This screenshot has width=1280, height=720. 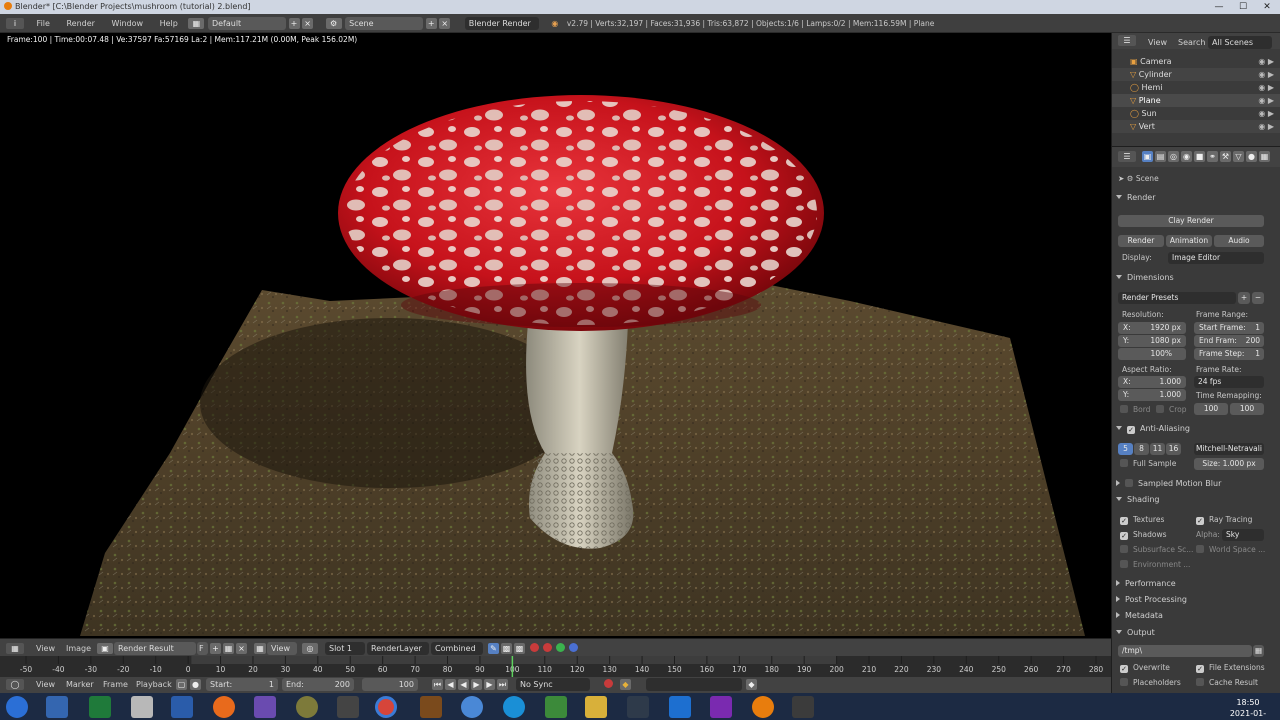 What do you see at coordinates (282, 648) in the screenshot?
I see `view-mode-select: View` at bounding box center [282, 648].